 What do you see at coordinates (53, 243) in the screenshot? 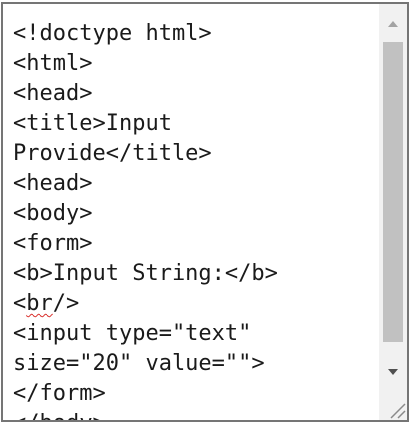
I see `code-line: <form>` at bounding box center [53, 243].